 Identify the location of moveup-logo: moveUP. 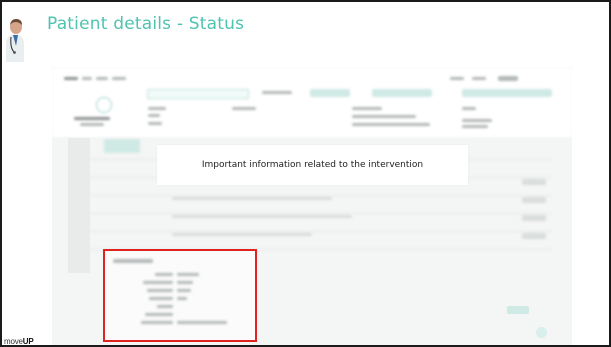
(19, 341).